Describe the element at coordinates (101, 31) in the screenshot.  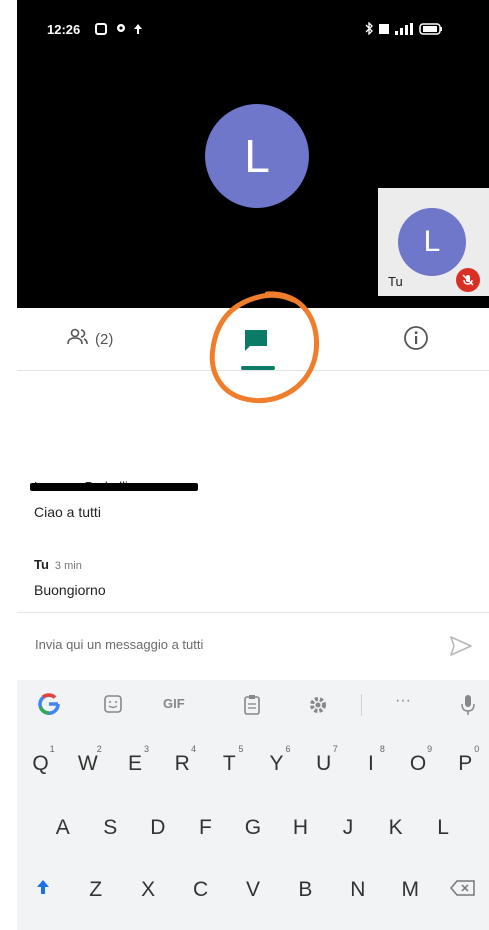
I see `photo-notification-icon` at that location.